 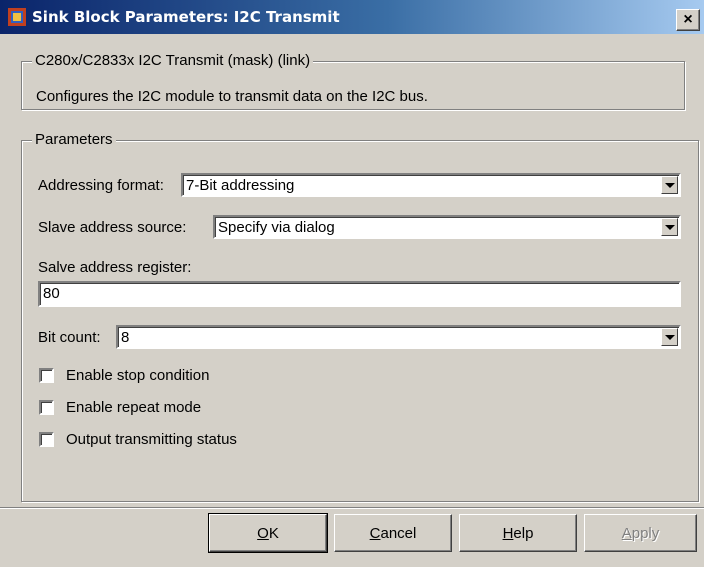 I want to click on bit-count-value: 8, so click(x=125, y=337).